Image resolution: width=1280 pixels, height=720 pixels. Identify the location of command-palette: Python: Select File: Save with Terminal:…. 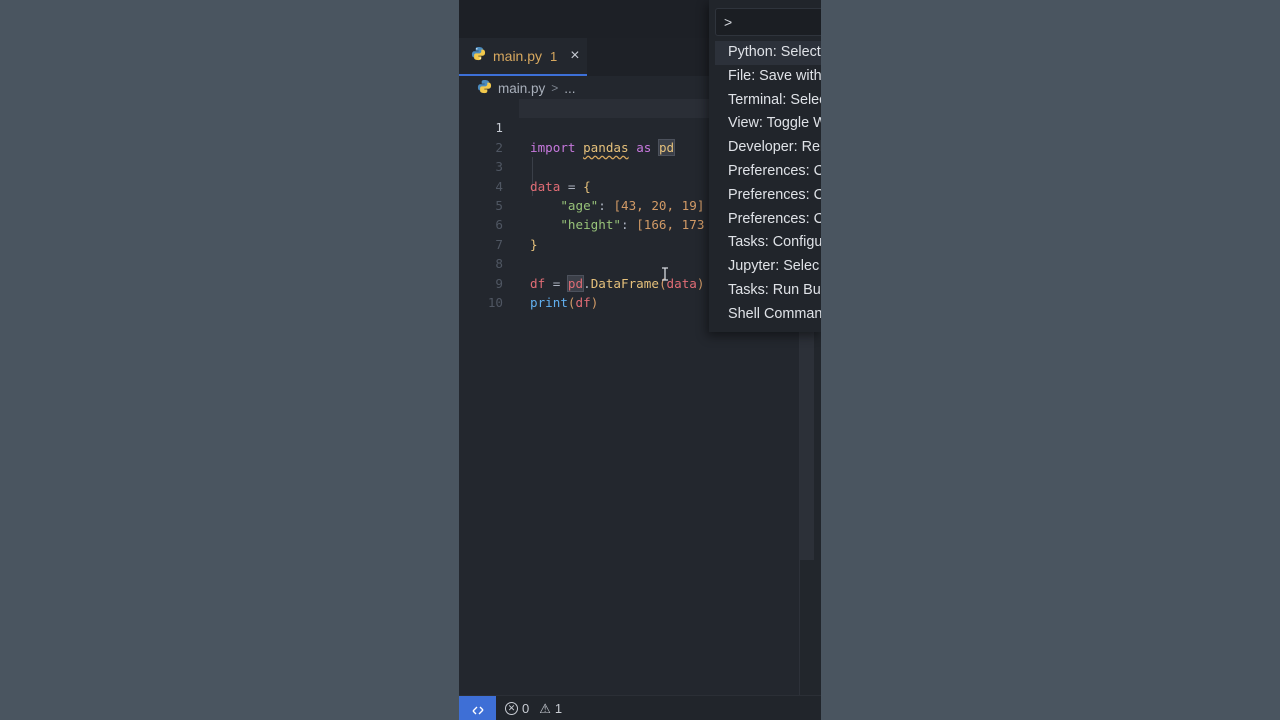
(765, 166).